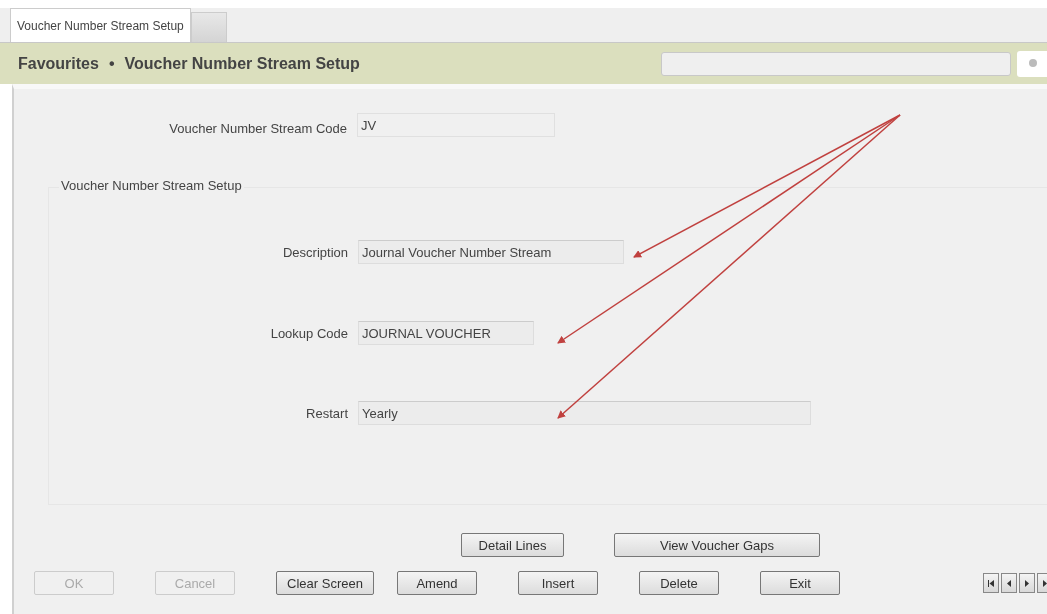 Image resolution: width=1047 pixels, height=614 pixels. Describe the element at coordinates (58, 63) in the screenshot. I see `breadcrumb-item: Favourites` at that location.